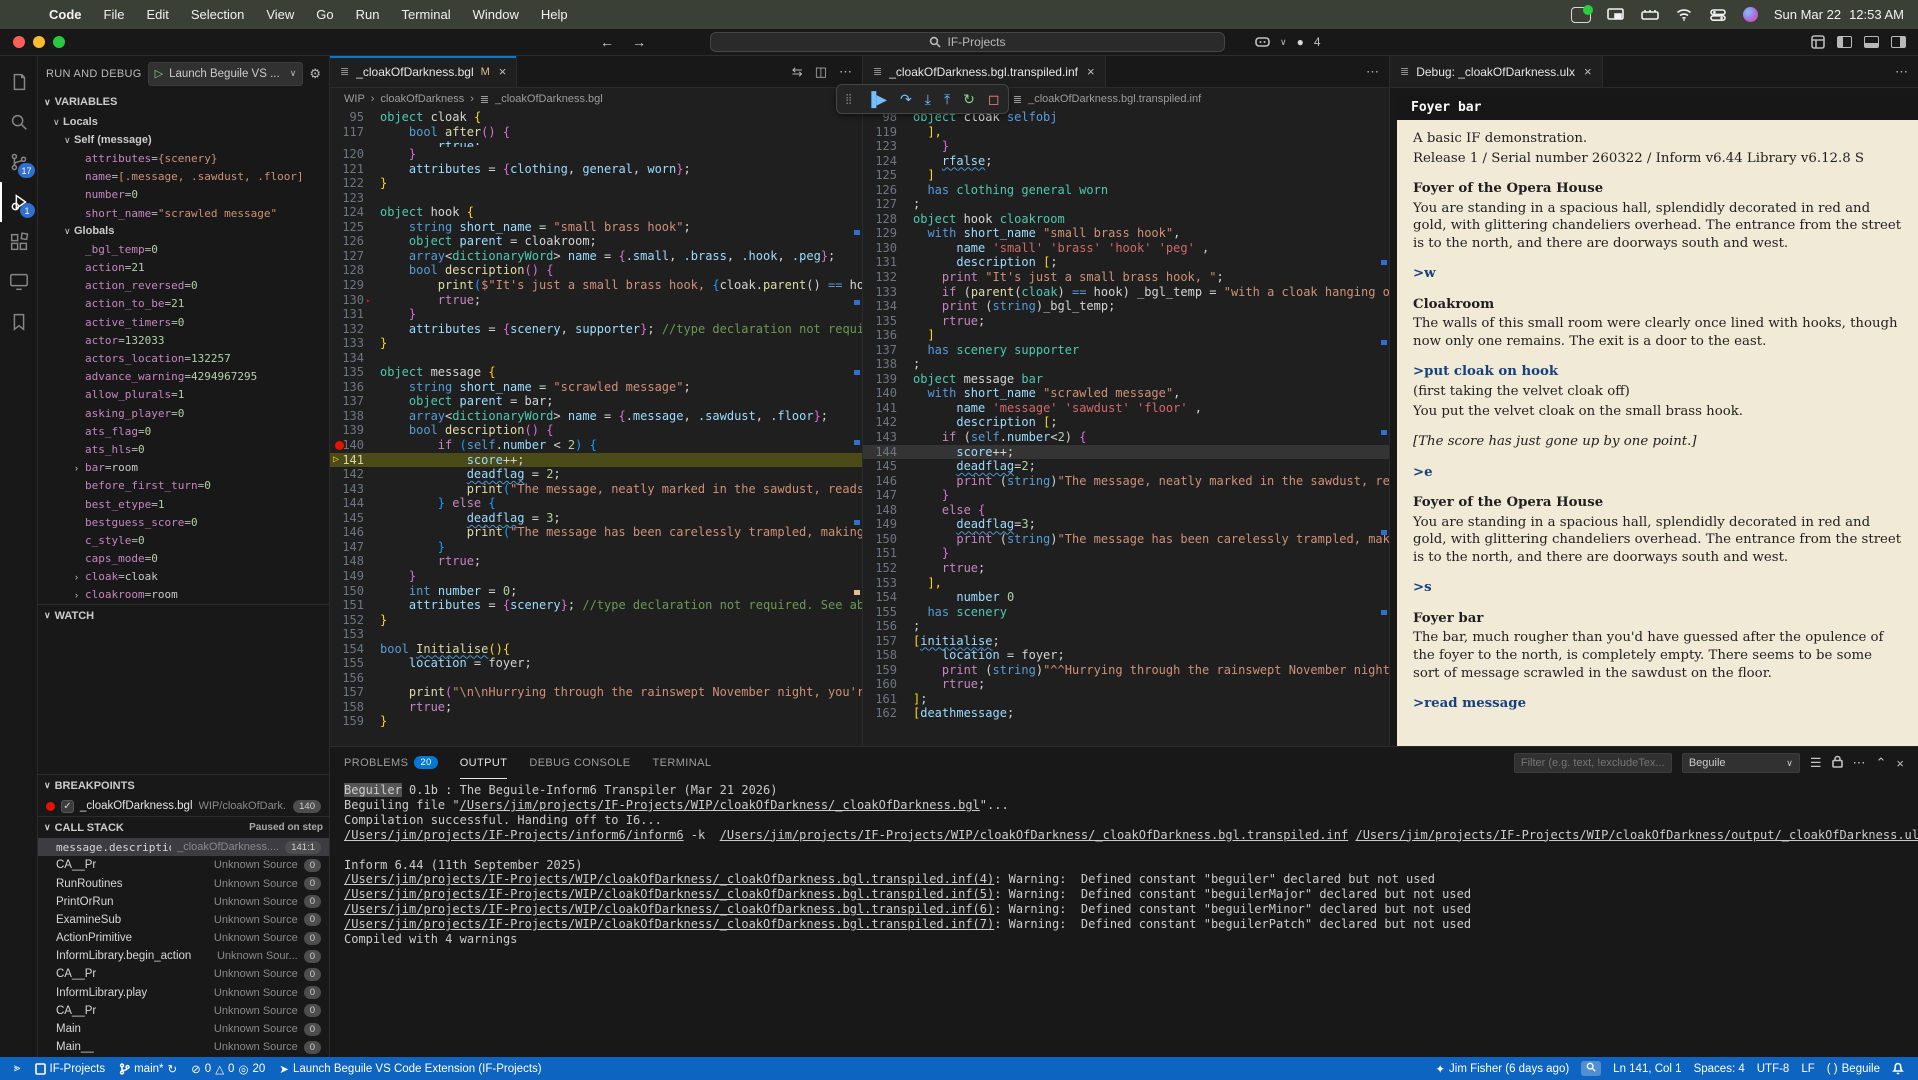 The image size is (1918, 1080). Describe the element at coordinates (596, 503) in the screenshot. I see `code-line: 144 } else {` at that location.